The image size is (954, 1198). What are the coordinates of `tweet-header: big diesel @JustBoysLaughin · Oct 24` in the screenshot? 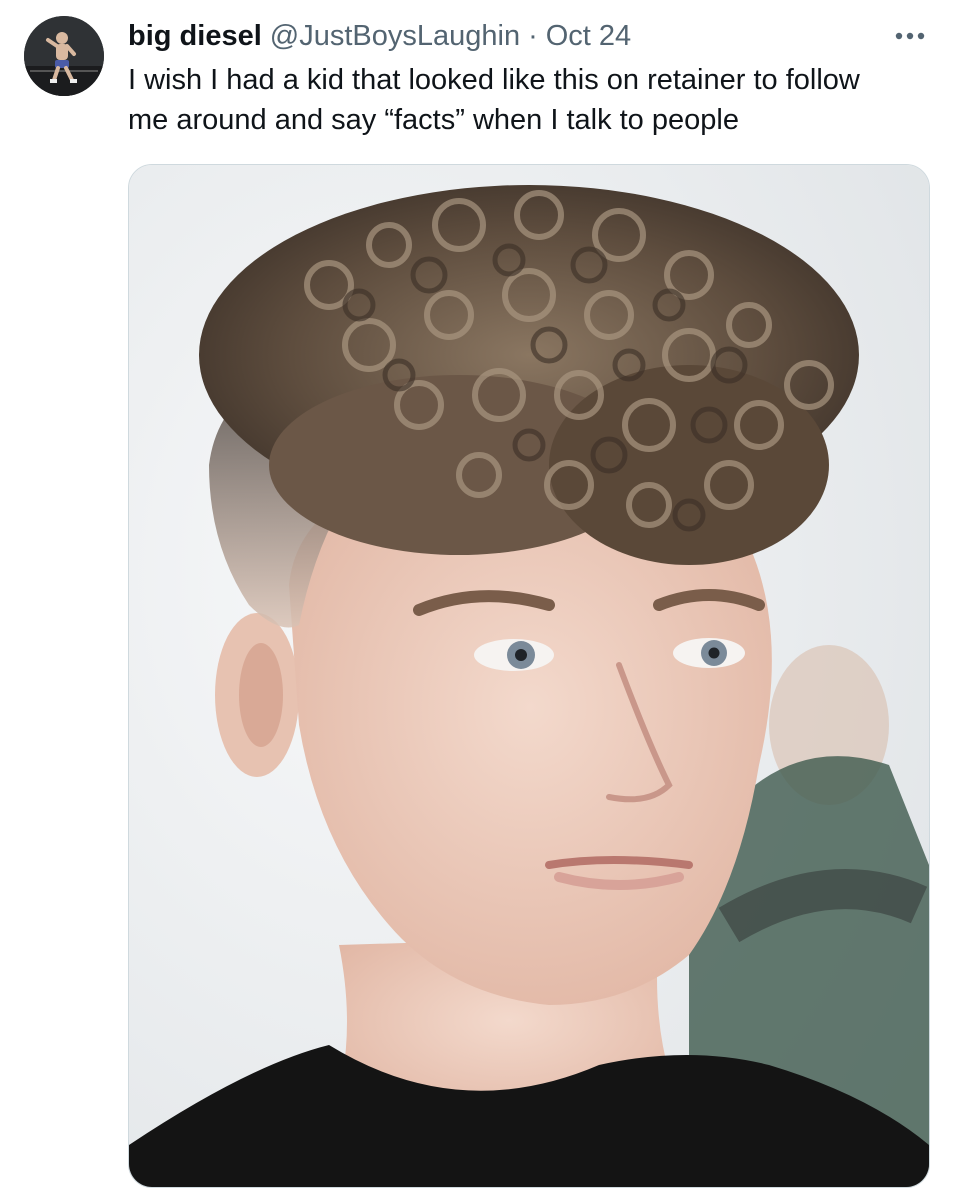 It's located at (379, 36).